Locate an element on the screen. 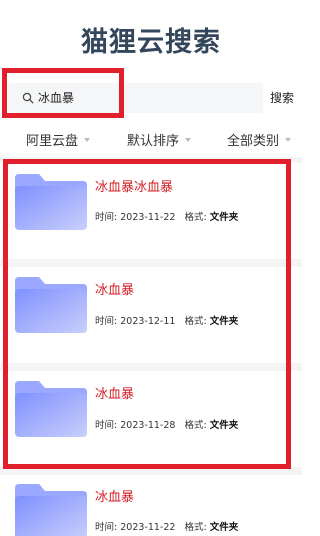  time-label: 时间: is located at coordinates (106, 527).